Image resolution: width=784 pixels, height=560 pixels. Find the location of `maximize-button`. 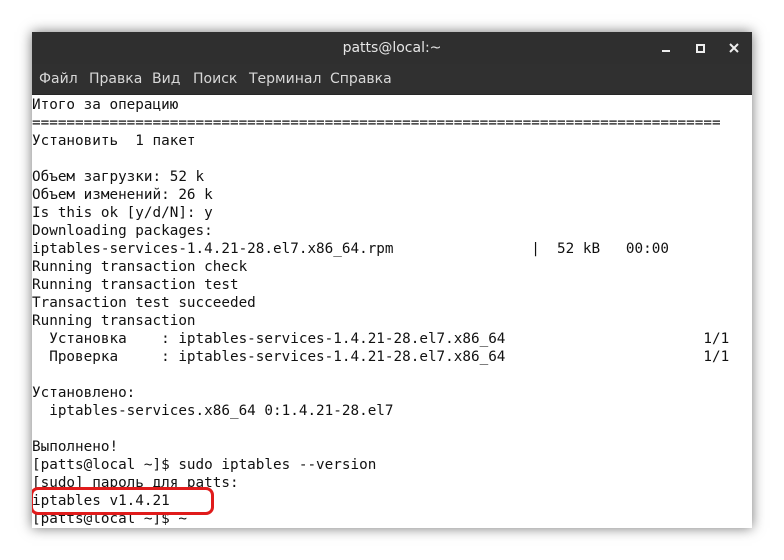

maximize-button is located at coordinates (700, 48).